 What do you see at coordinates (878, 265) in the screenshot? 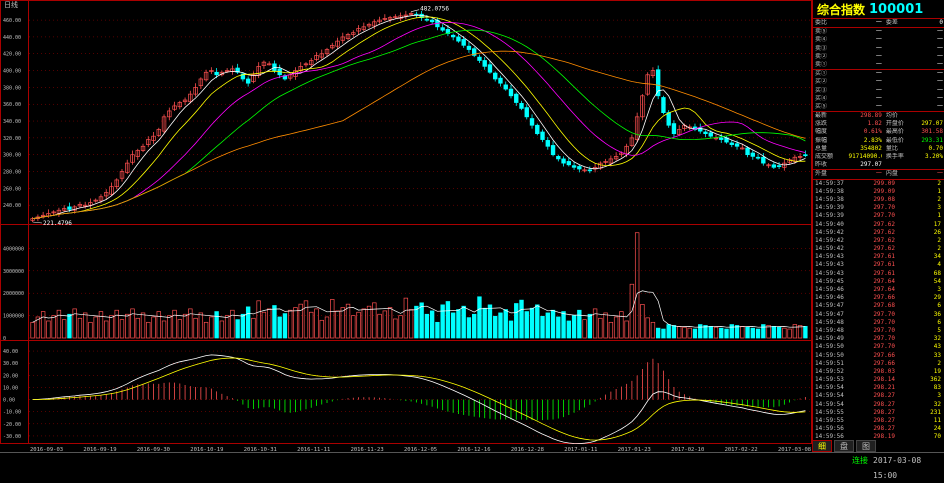
I see `trade-row: 14:59:43 297.61 4` at bounding box center [878, 265].